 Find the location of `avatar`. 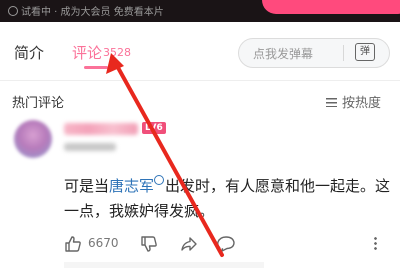

avatar is located at coordinates (33, 139).